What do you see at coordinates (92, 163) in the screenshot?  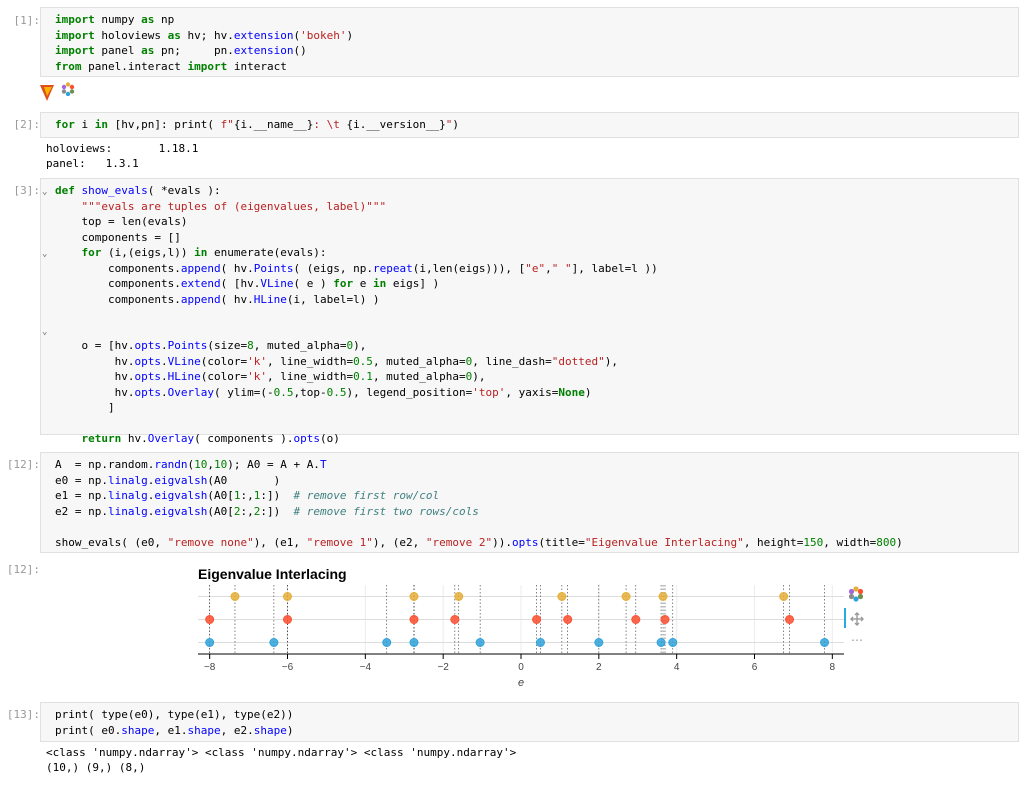 I see `cell-output-line: panel: 1.3.1` at bounding box center [92, 163].